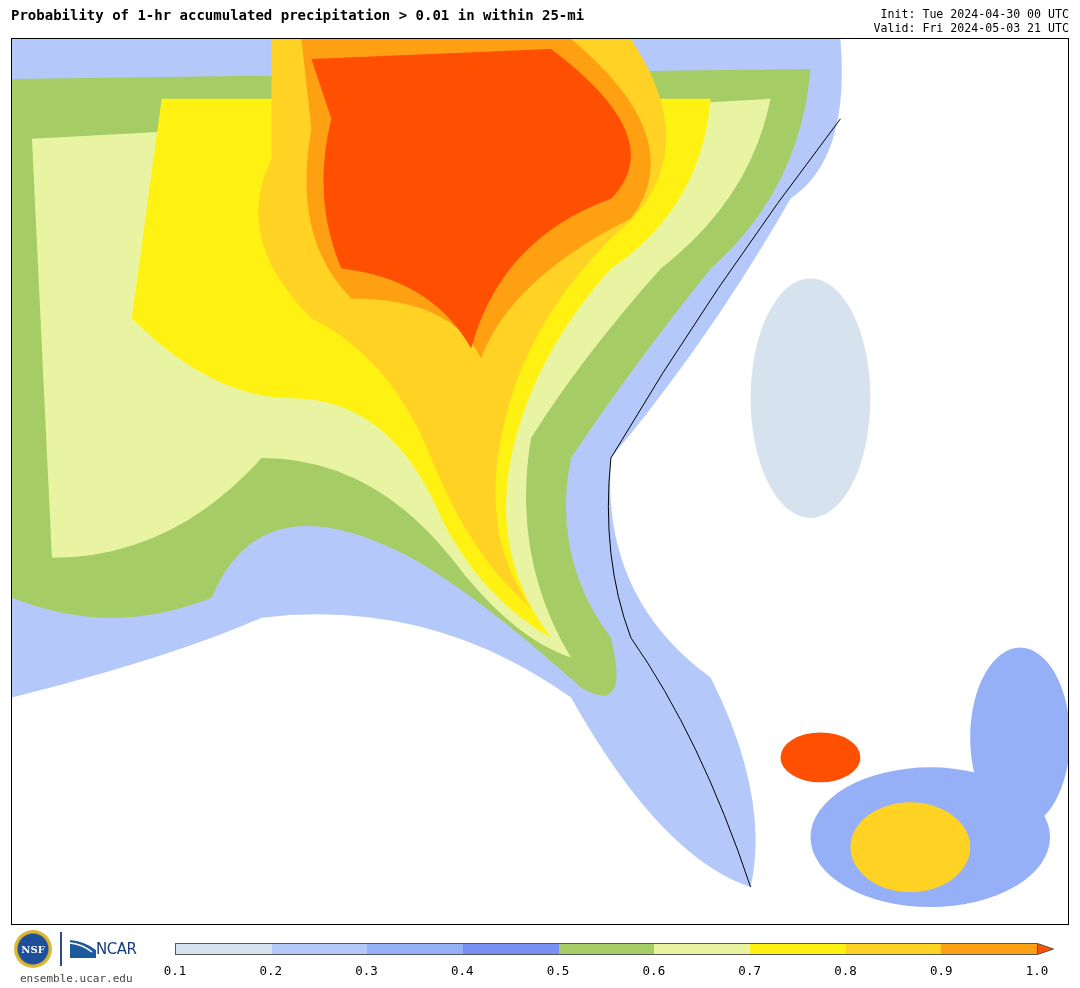 The height and width of the screenshot is (988, 1080). I want to click on tick-label: 0.1, so click(175, 971).